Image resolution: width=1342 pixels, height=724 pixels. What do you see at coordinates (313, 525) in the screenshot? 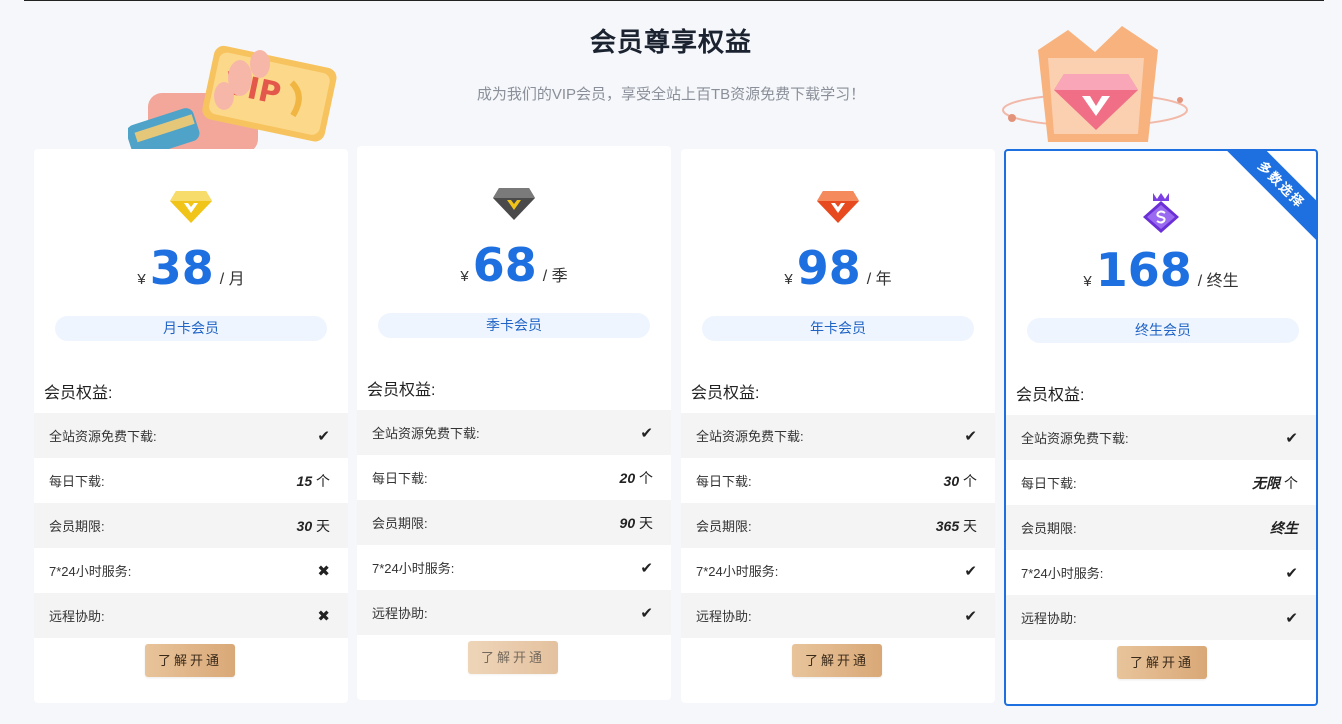
I see `benefit-value: 30 天` at bounding box center [313, 525].